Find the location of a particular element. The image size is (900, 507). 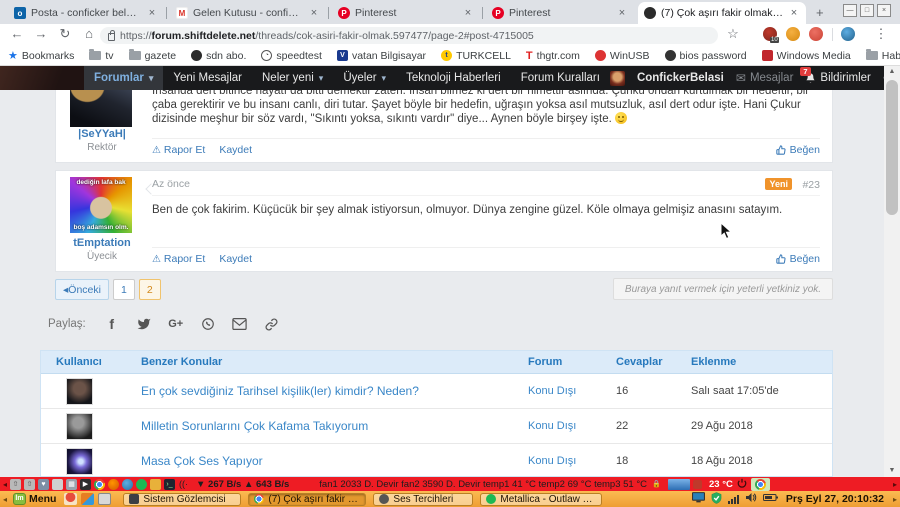

show-desktop-icon is located at coordinates (105, 499).